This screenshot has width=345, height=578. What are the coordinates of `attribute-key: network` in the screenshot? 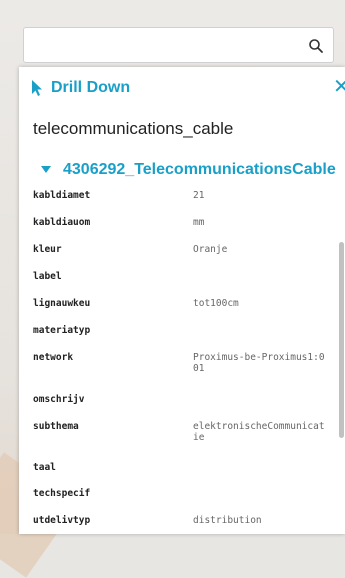 It's located at (53, 357).